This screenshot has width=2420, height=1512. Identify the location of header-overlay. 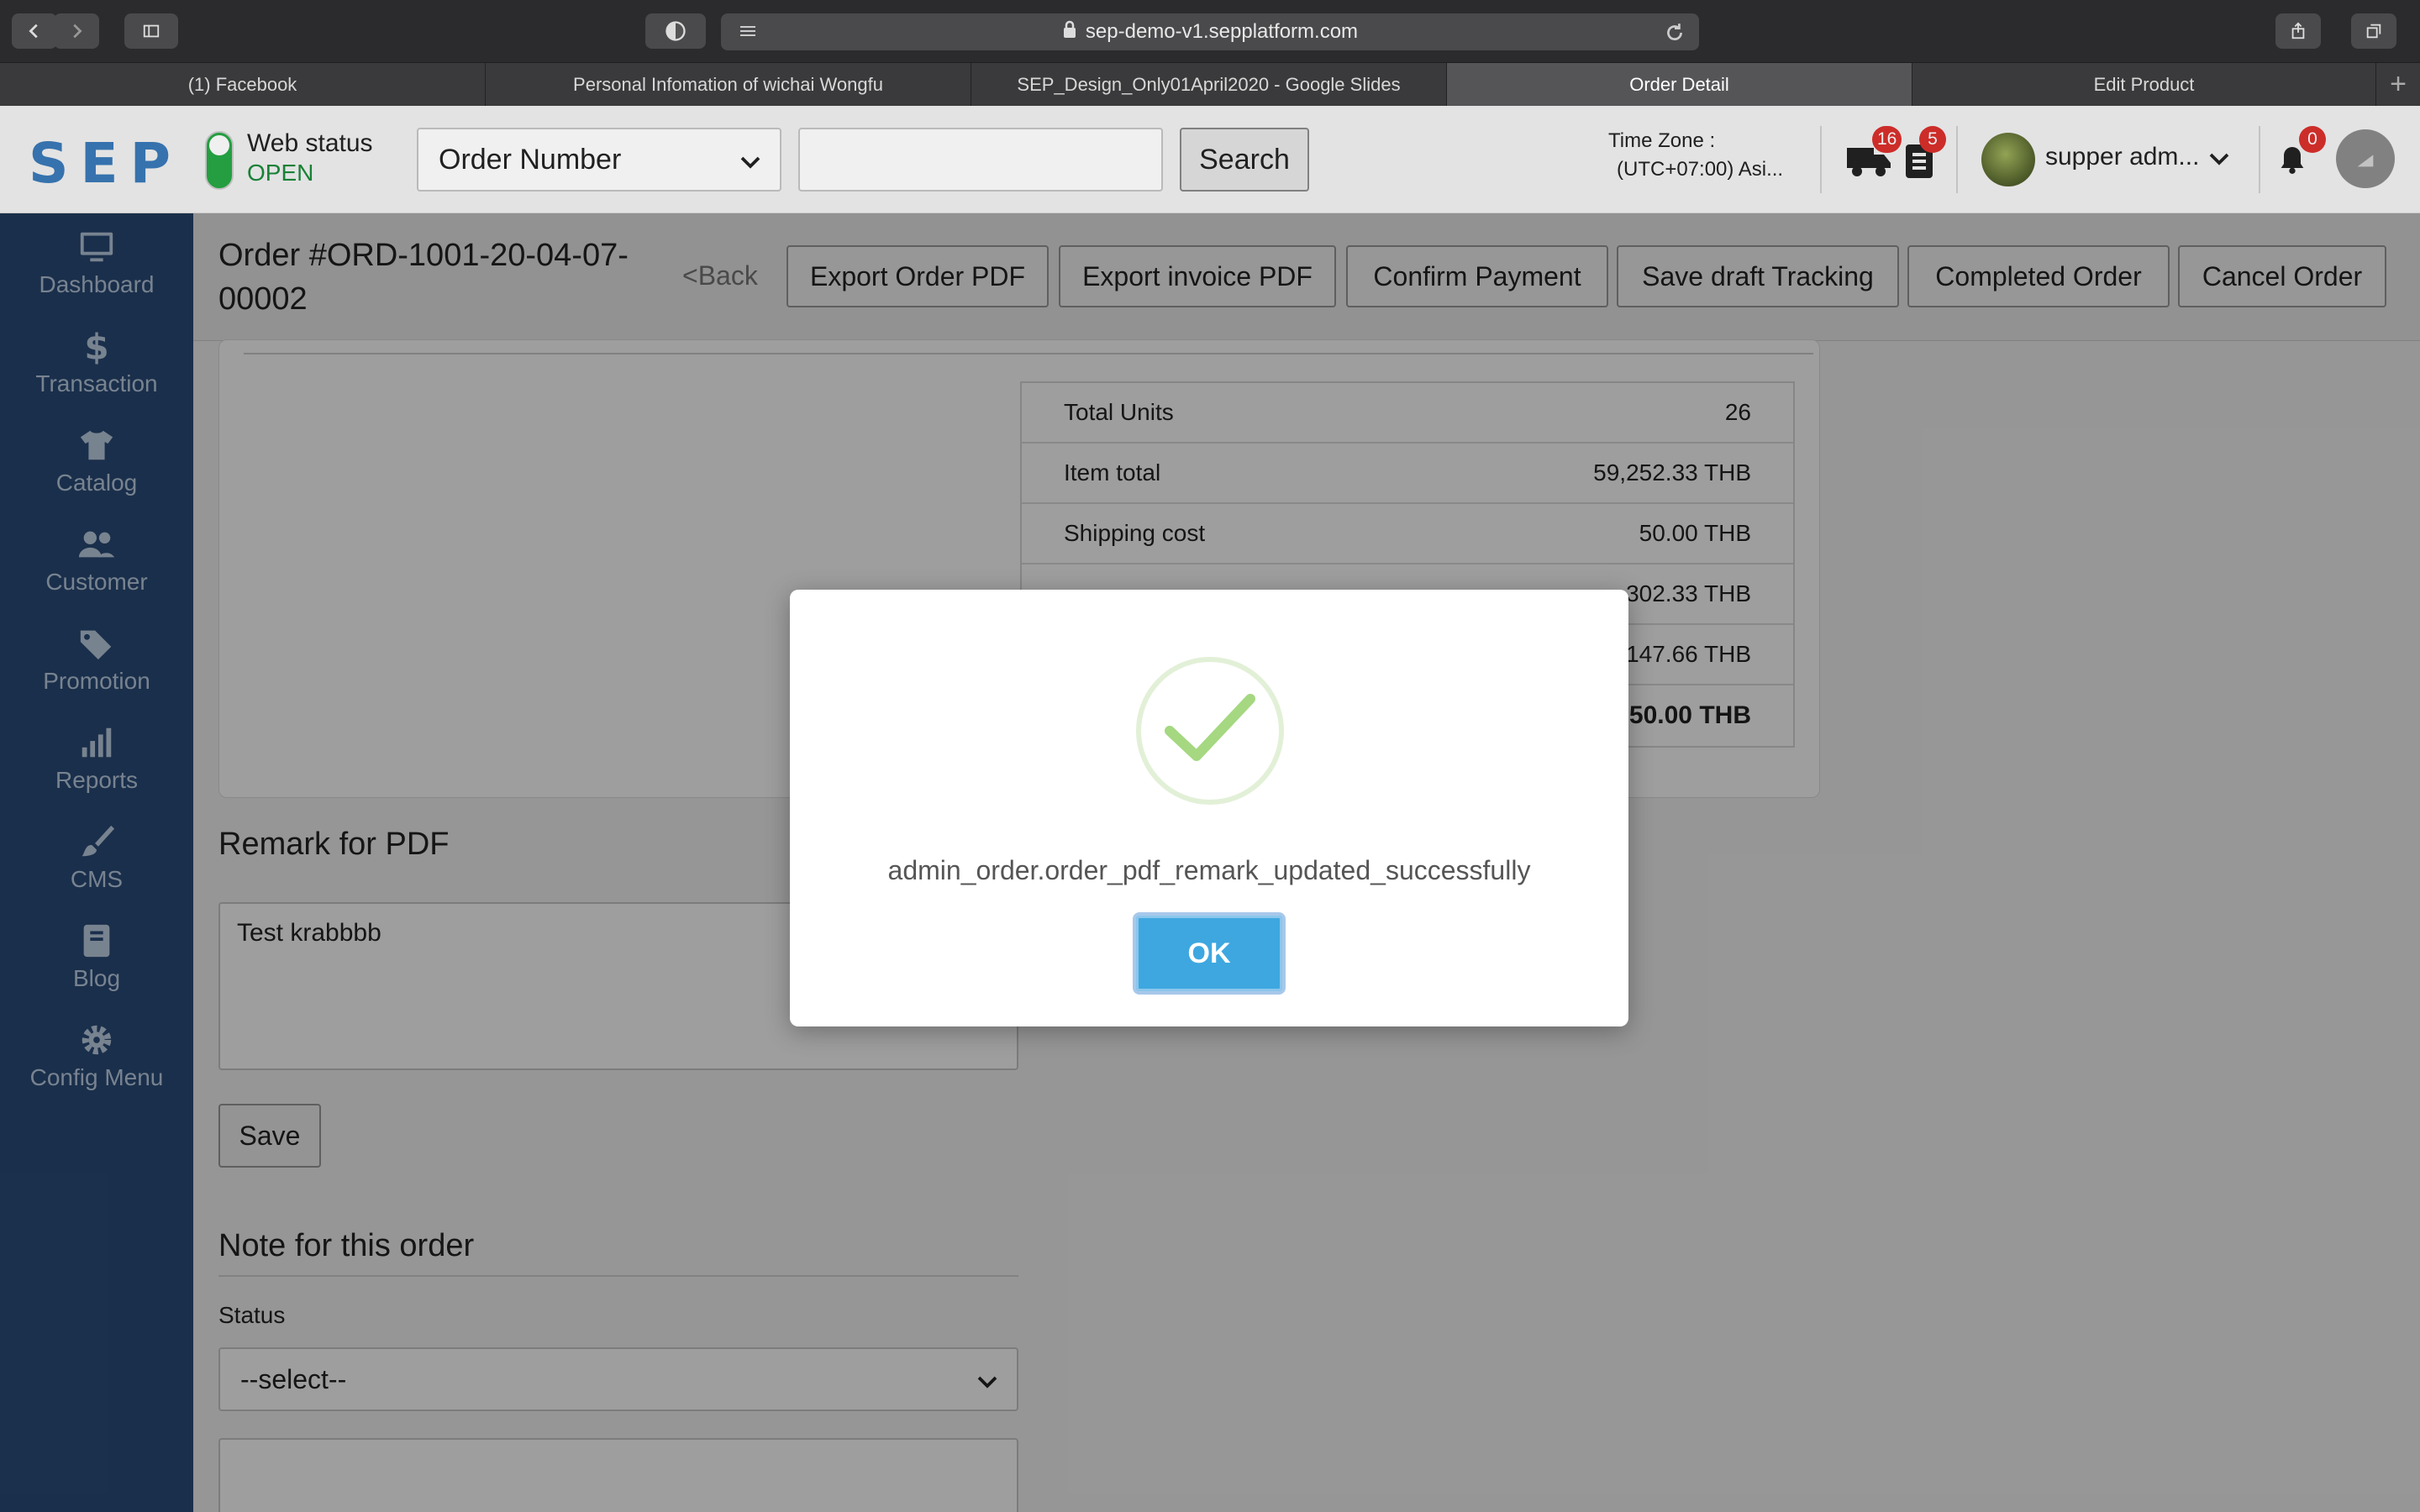
(1210, 159).